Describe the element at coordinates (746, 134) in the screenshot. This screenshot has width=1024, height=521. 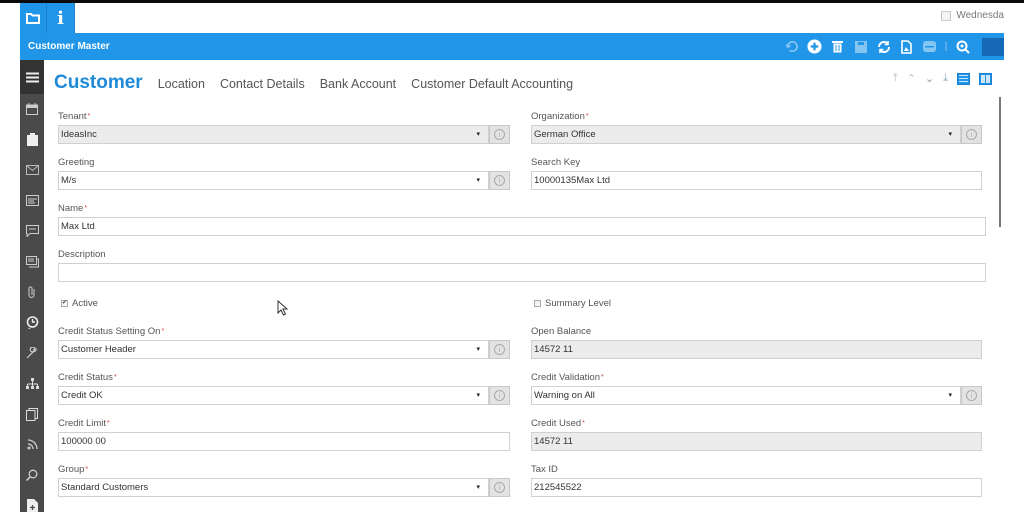
I see `organization-select: German Office▾` at that location.